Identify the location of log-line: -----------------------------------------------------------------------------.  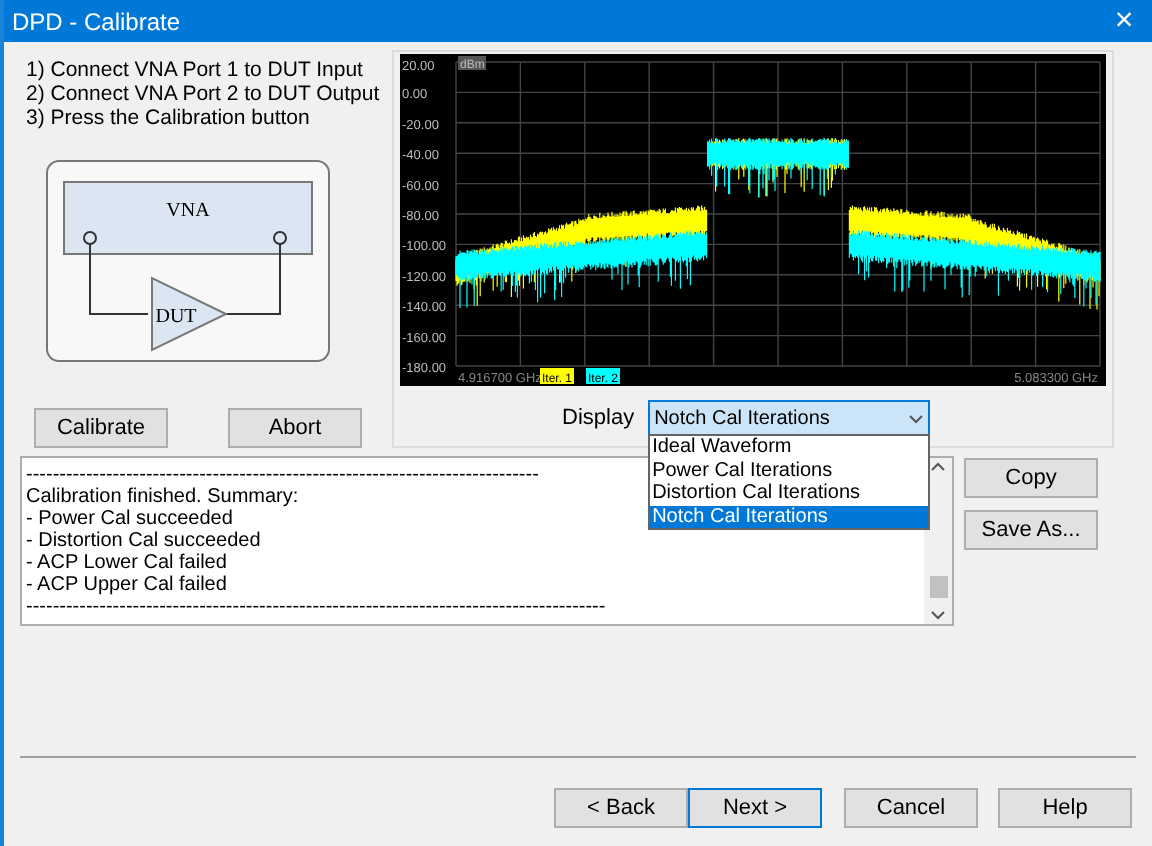
(282, 475).